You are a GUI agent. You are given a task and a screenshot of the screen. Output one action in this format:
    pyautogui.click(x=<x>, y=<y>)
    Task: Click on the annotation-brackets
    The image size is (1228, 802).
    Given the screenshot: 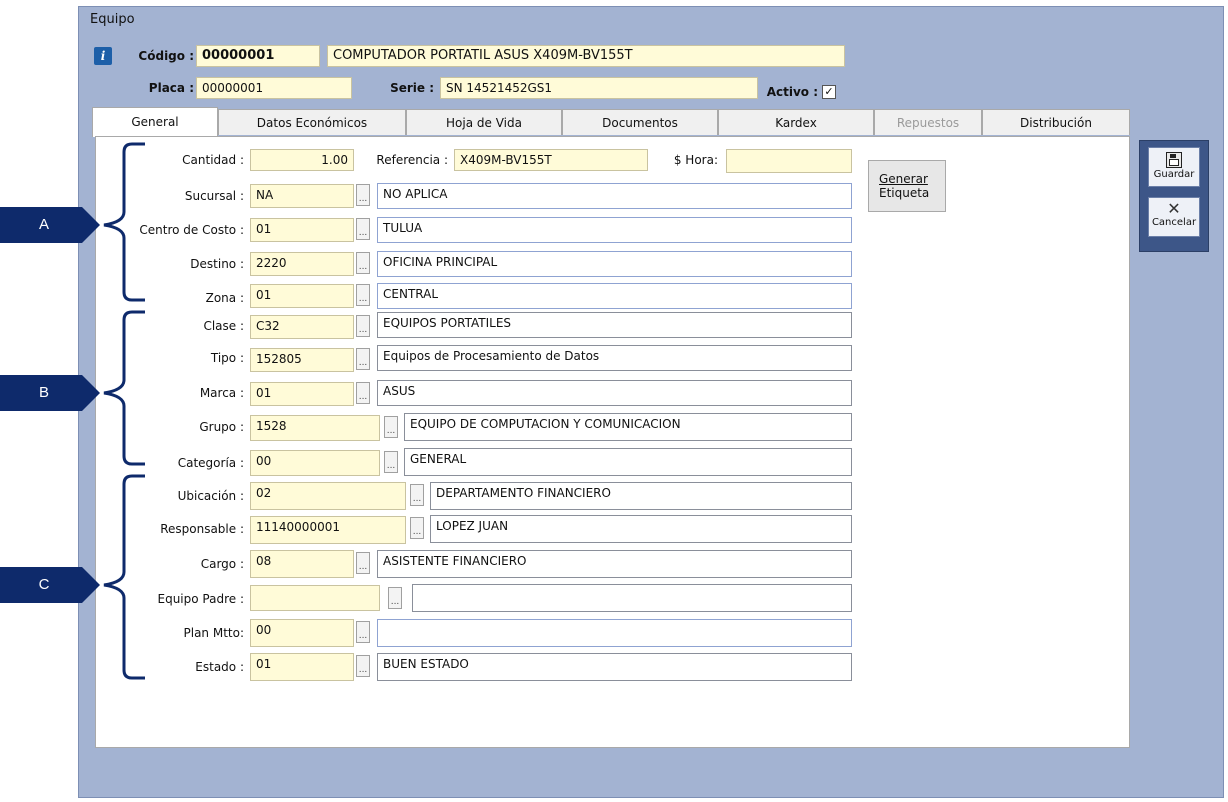 What is the action you would take?
    pyautogui.click(x=72, y=411)
    